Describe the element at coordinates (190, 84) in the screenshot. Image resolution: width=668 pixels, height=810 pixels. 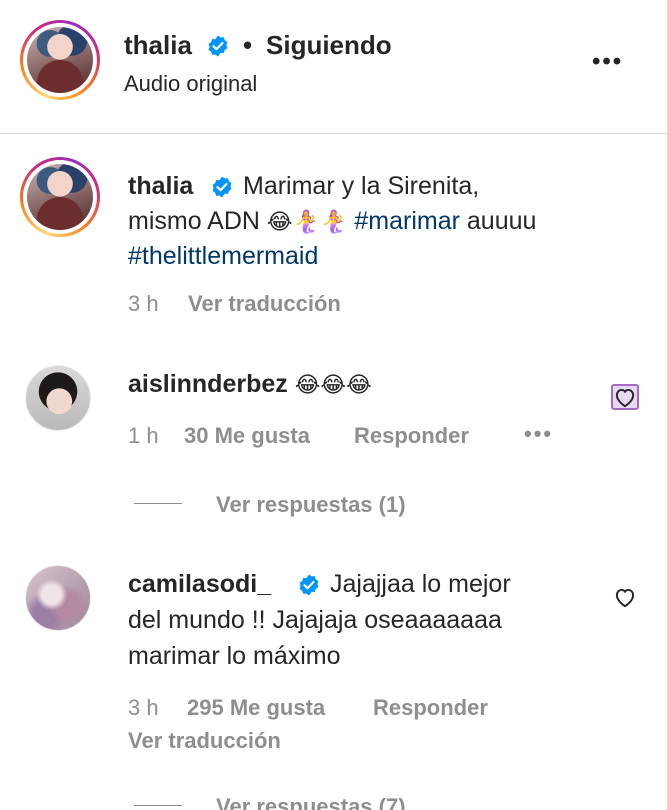
I see `audio-link: Audio original` at that location.